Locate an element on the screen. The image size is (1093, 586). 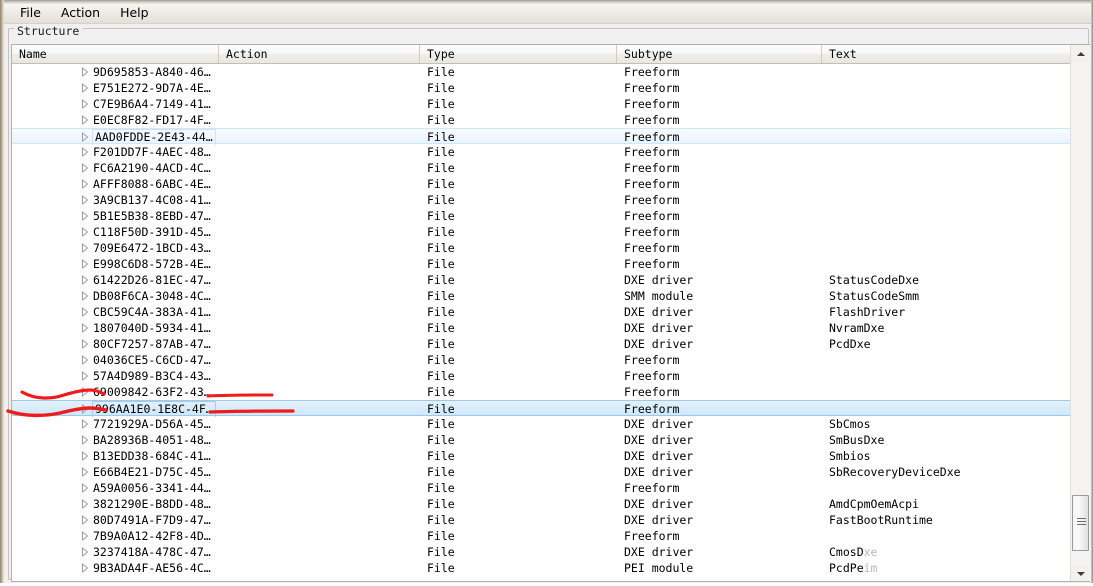
table-row: 9D695853-A840-46… File Freeform is located at coordinates (541, 72).